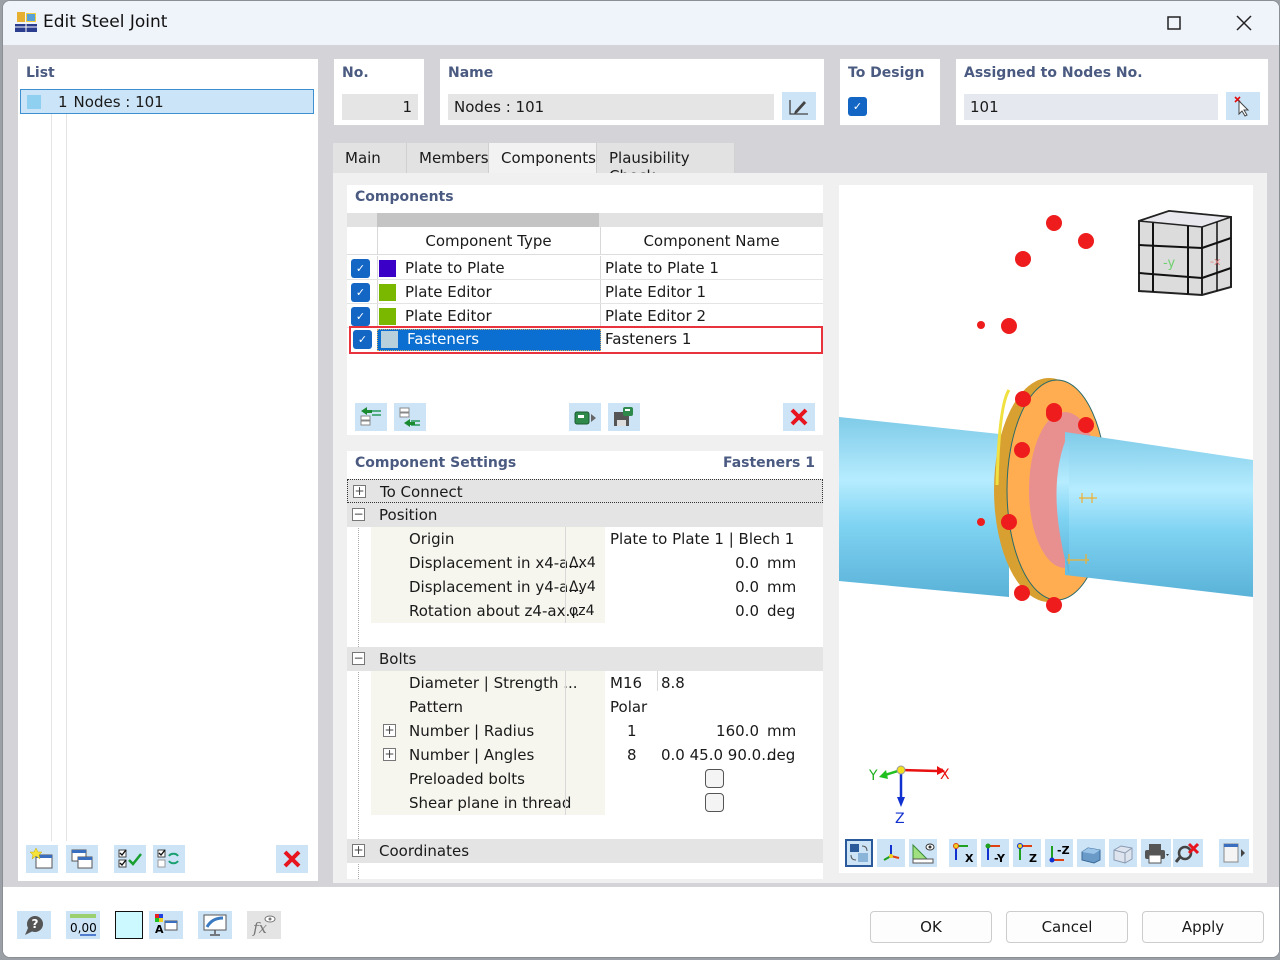  I want to click on delete-component-button, so click(799, 417).